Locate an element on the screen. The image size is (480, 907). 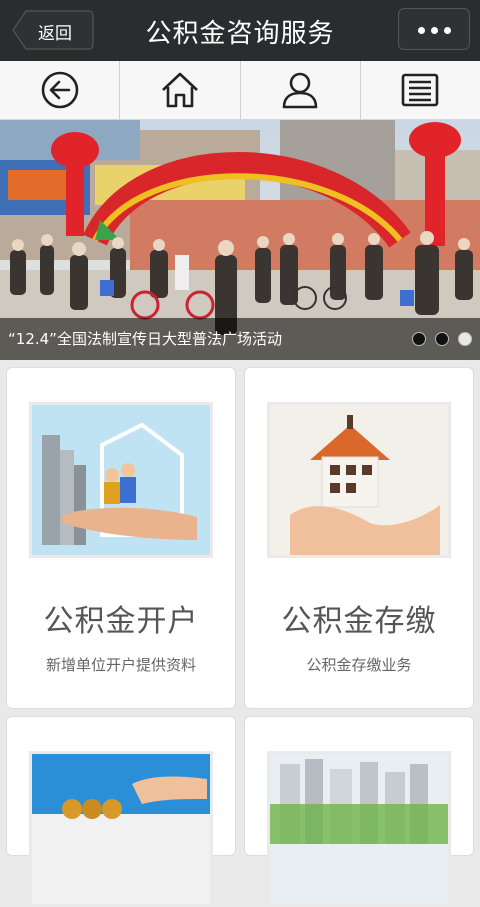
card-description: 新增单位开户提供资料 is located at coordinates (120, 665).